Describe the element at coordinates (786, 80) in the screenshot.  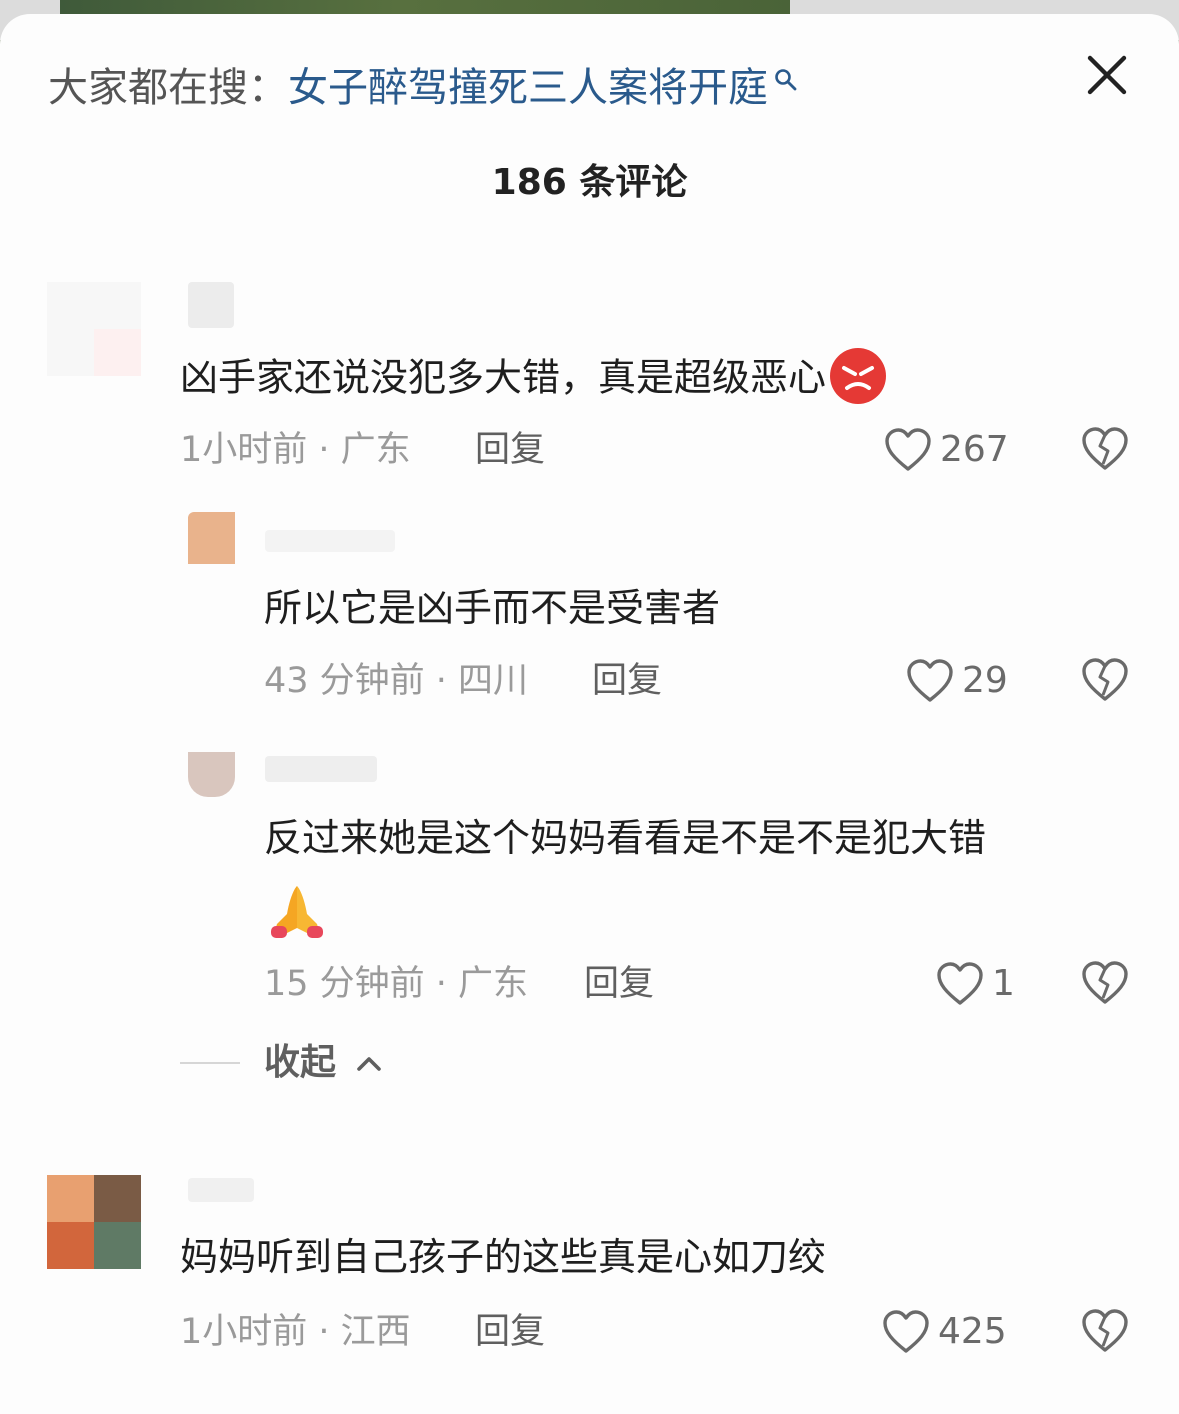
I see `search-icon` at that location.